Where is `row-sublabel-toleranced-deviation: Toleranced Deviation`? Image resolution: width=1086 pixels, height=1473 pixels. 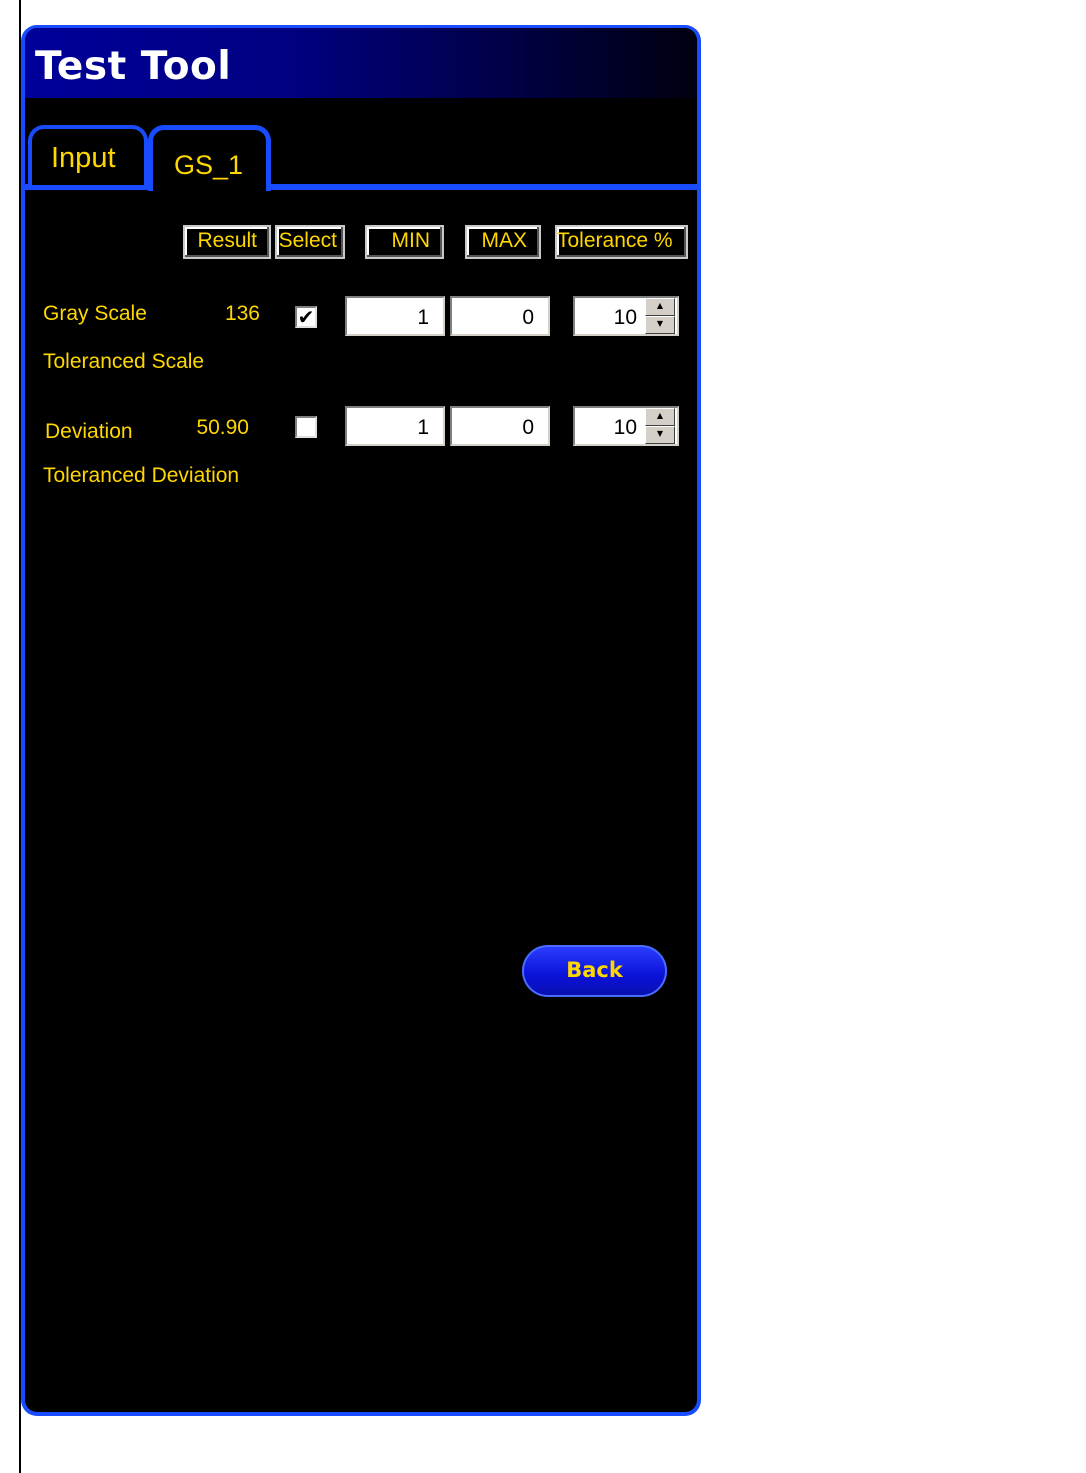 row-sublabel-toleranced-deviation: Toleranced Deviation is located at coordinates (141, 475).